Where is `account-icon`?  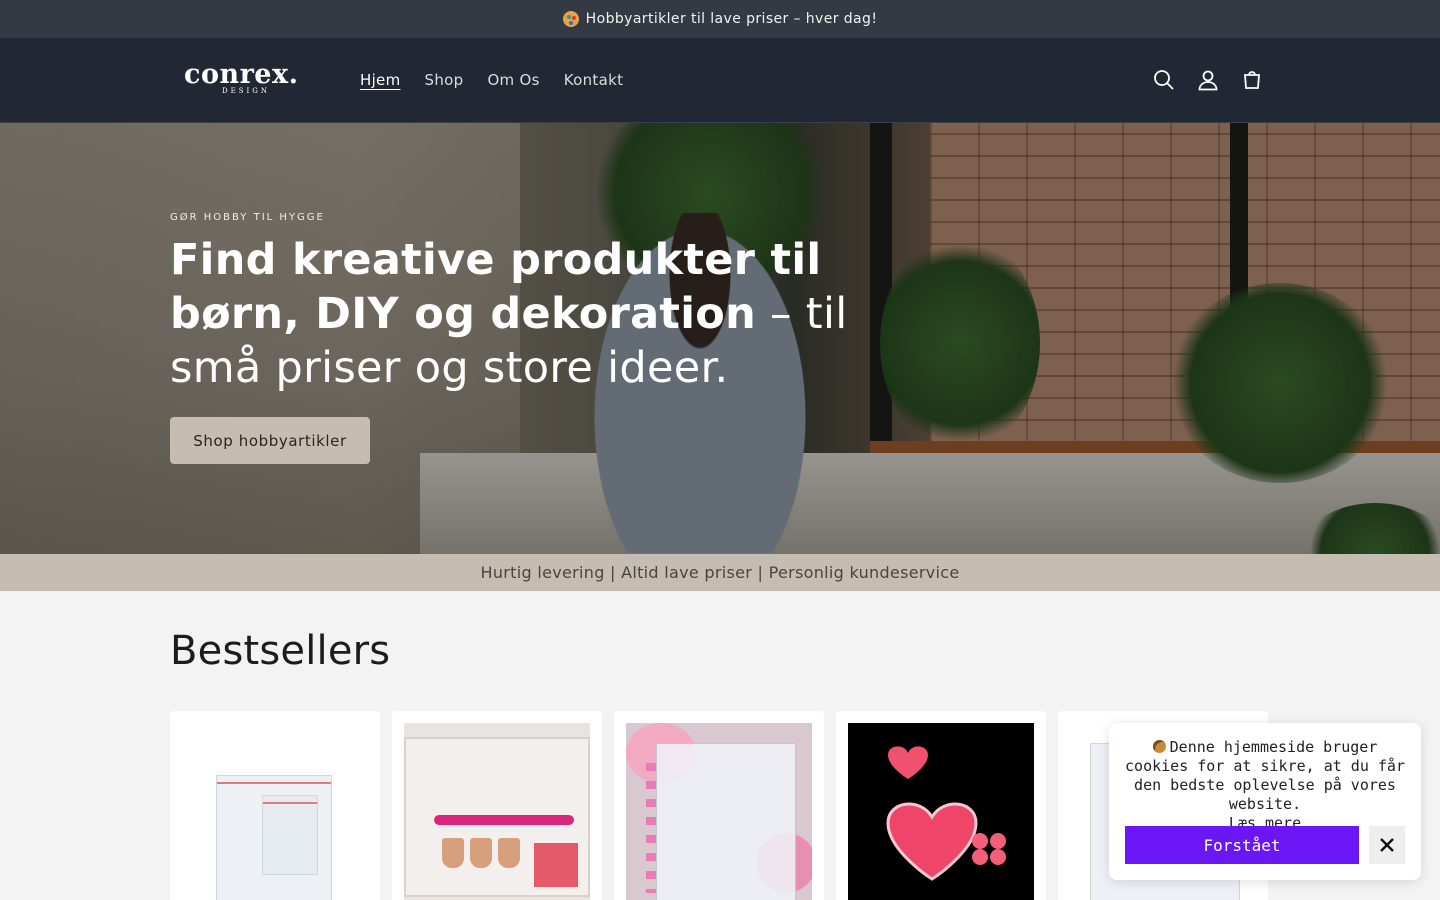
account-icon is located at coordinates (1208, 80).